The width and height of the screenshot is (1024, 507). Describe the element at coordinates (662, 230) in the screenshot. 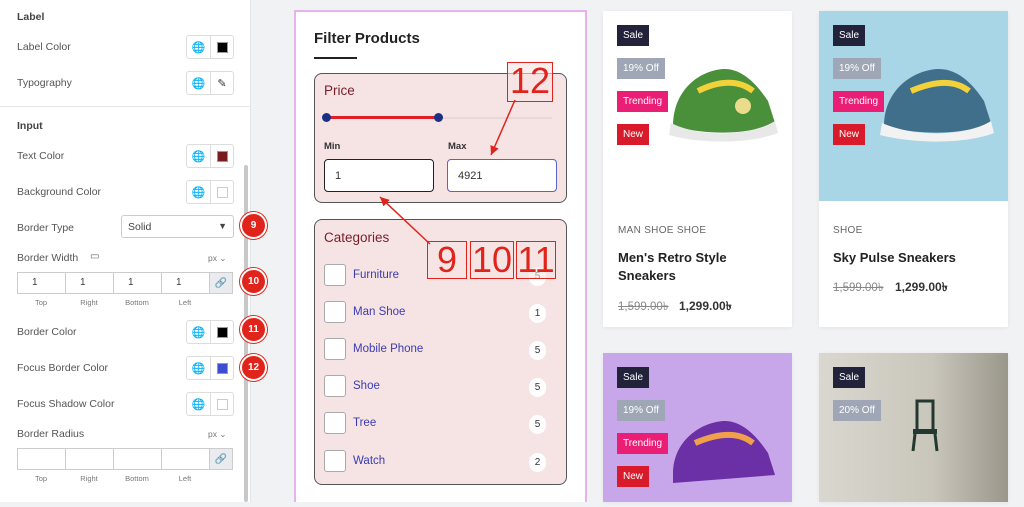

I see `product-categories: MAN SHOE SHOE` at that location.